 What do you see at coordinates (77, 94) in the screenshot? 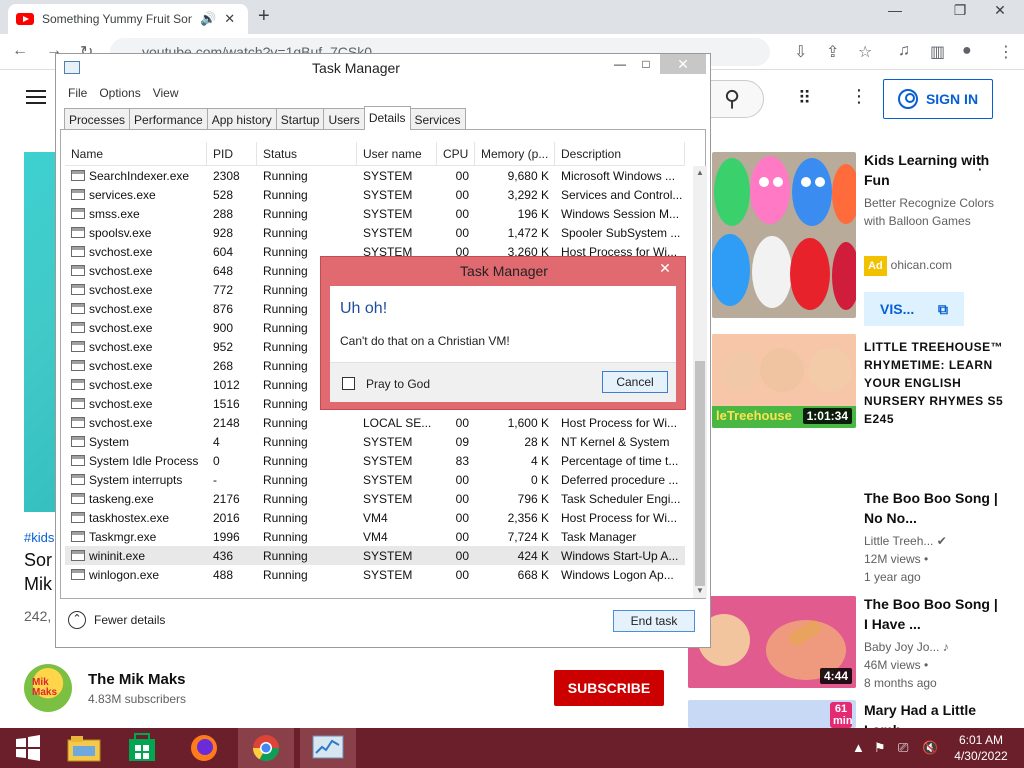
I see `menu-file: File` at bounding box center [77, 94].